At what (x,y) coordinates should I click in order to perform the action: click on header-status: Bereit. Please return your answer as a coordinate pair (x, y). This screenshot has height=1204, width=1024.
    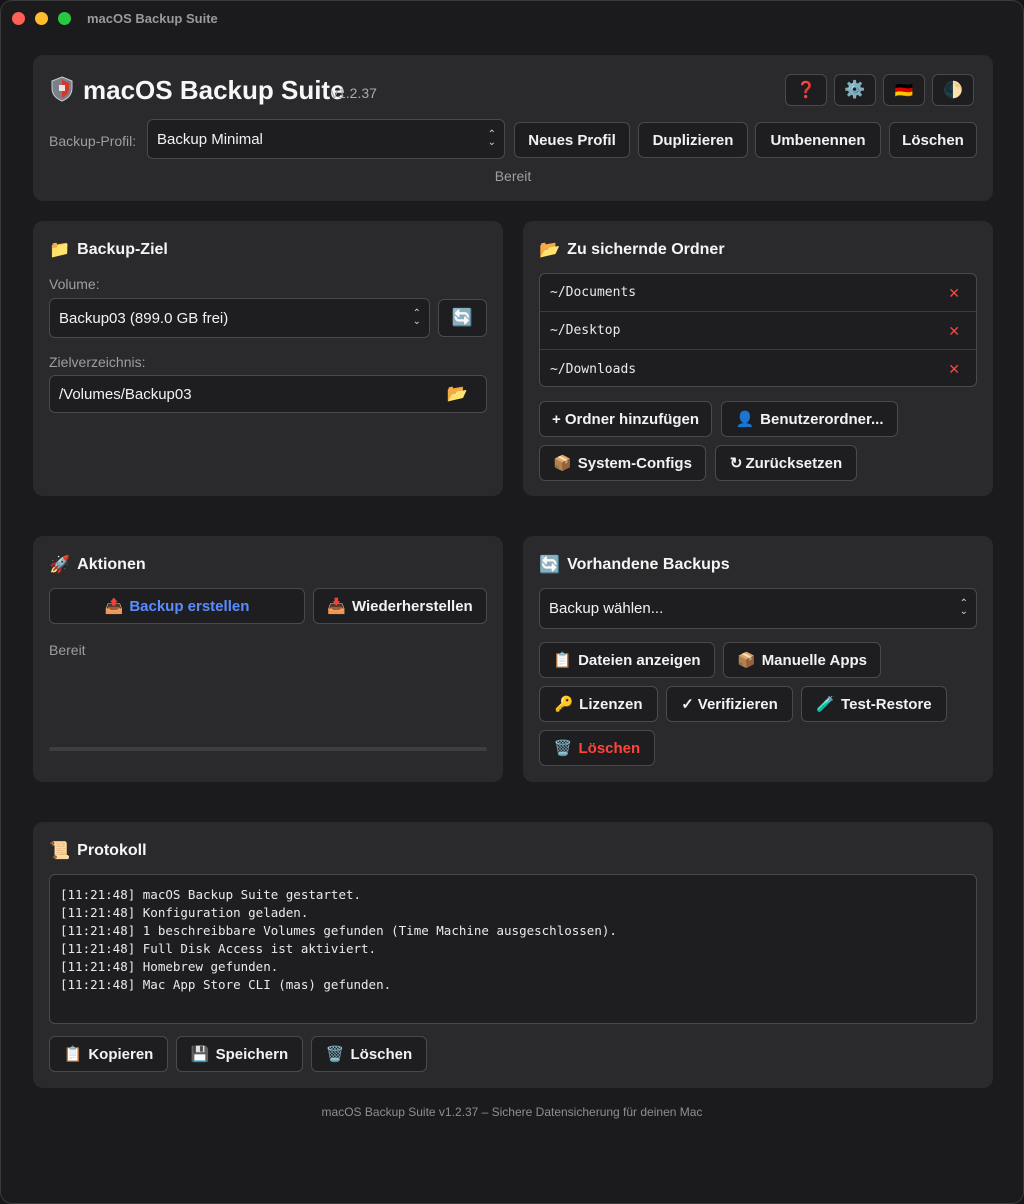
    Looking at the image, I should click on (513, 176).